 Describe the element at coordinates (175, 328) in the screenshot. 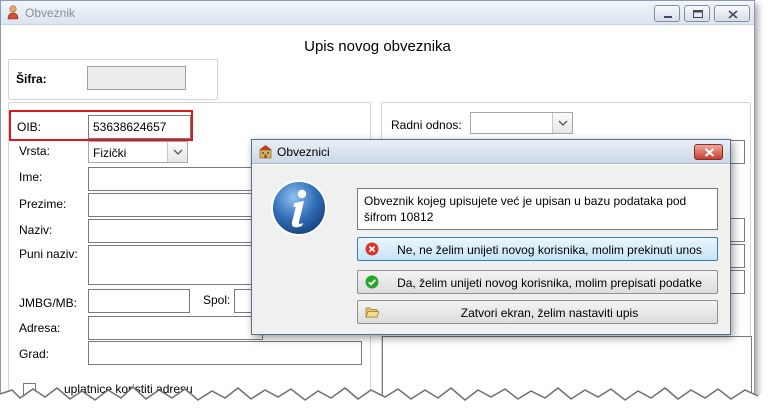

I see `adresa-field` at that location.